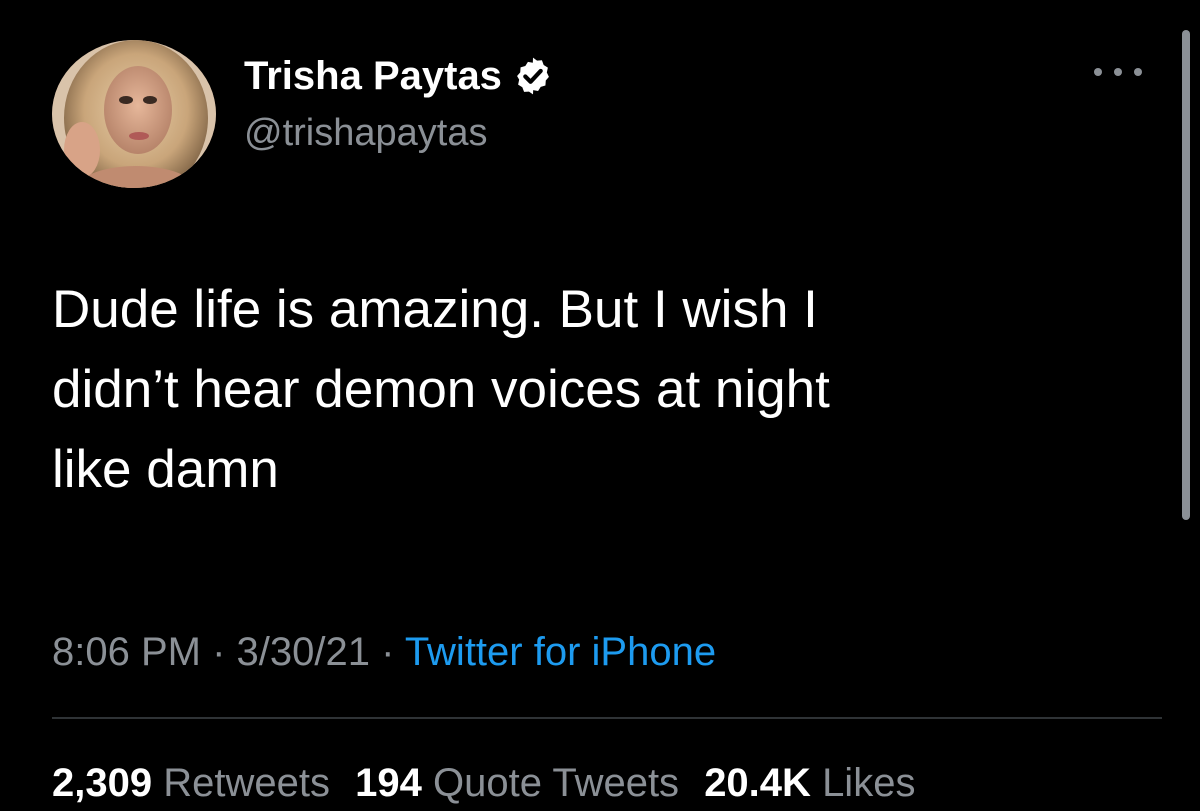 This screenshot has width=1200, height=811. I want to click on likes-count: 20.4K, so click(757, 783).